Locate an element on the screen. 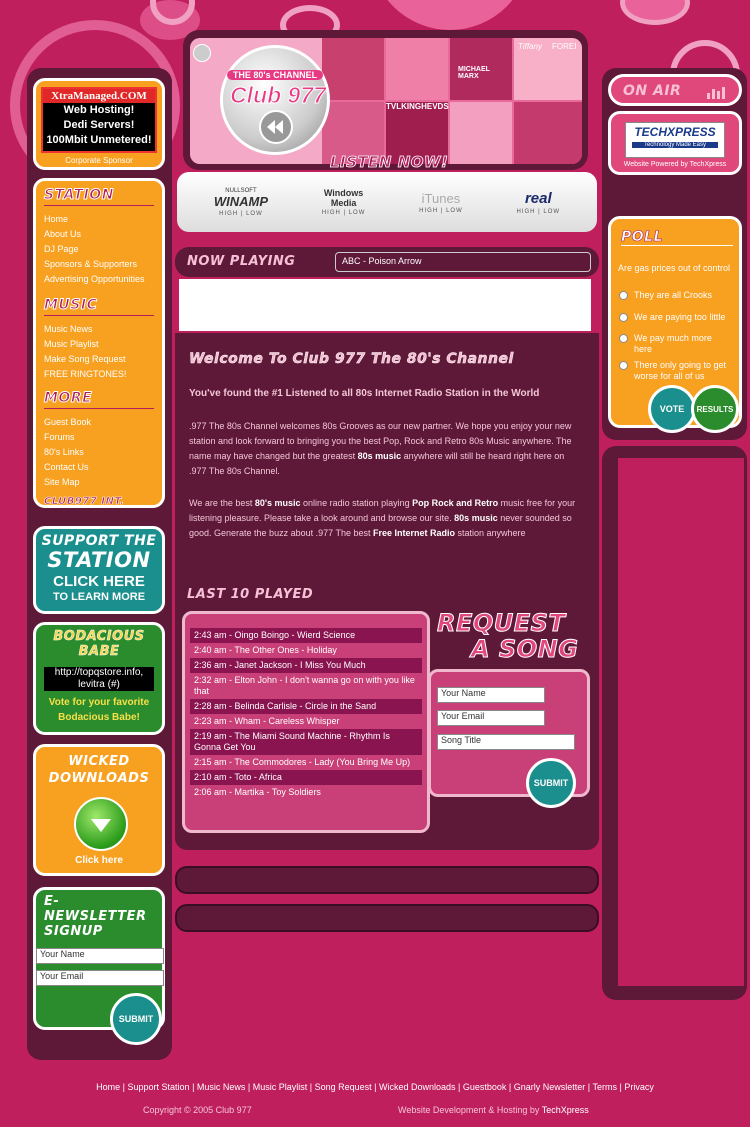  album-tile: MICHAEL MARX is located at coordinates (481, 69).